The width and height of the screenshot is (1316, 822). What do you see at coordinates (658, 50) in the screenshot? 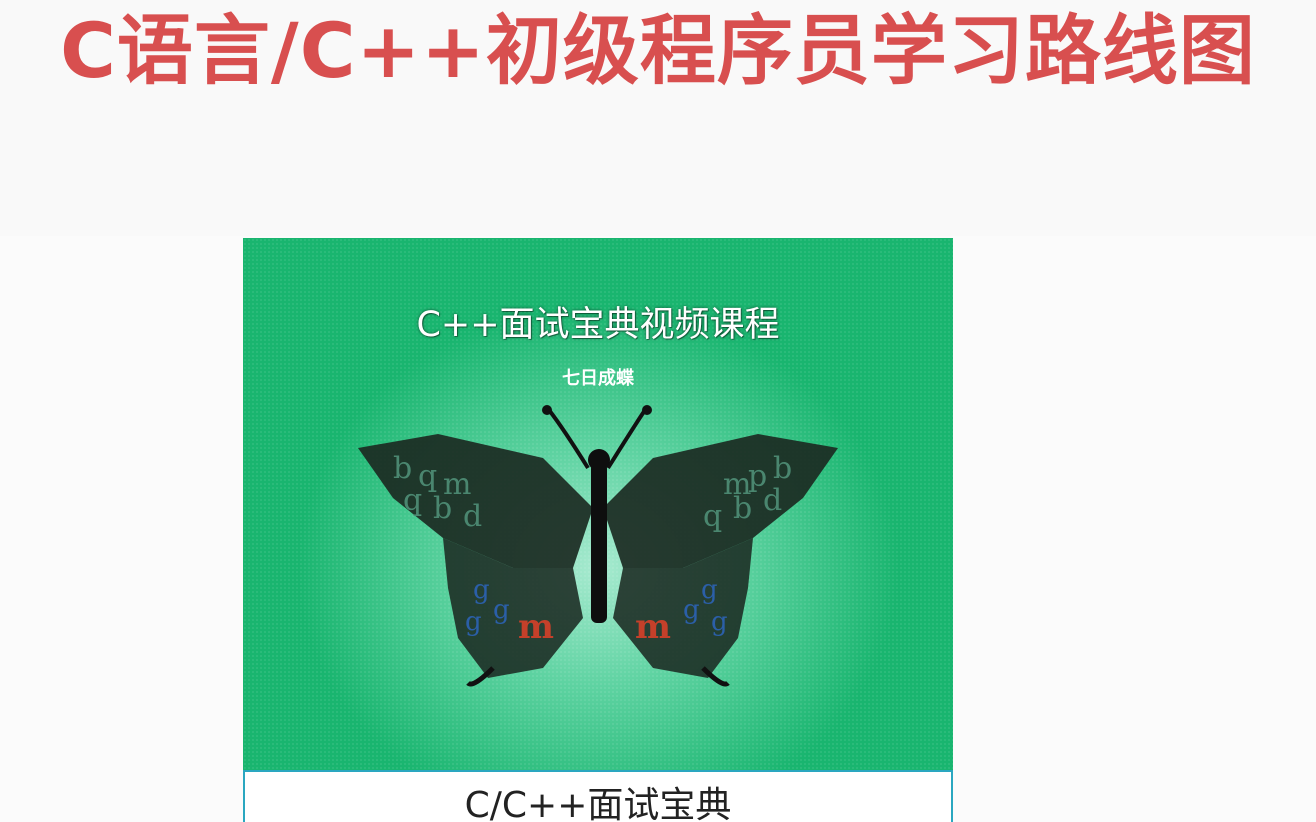
I see `page-title: C语言/C++初级程序员学习路线图` at bounding box center [658, 50].